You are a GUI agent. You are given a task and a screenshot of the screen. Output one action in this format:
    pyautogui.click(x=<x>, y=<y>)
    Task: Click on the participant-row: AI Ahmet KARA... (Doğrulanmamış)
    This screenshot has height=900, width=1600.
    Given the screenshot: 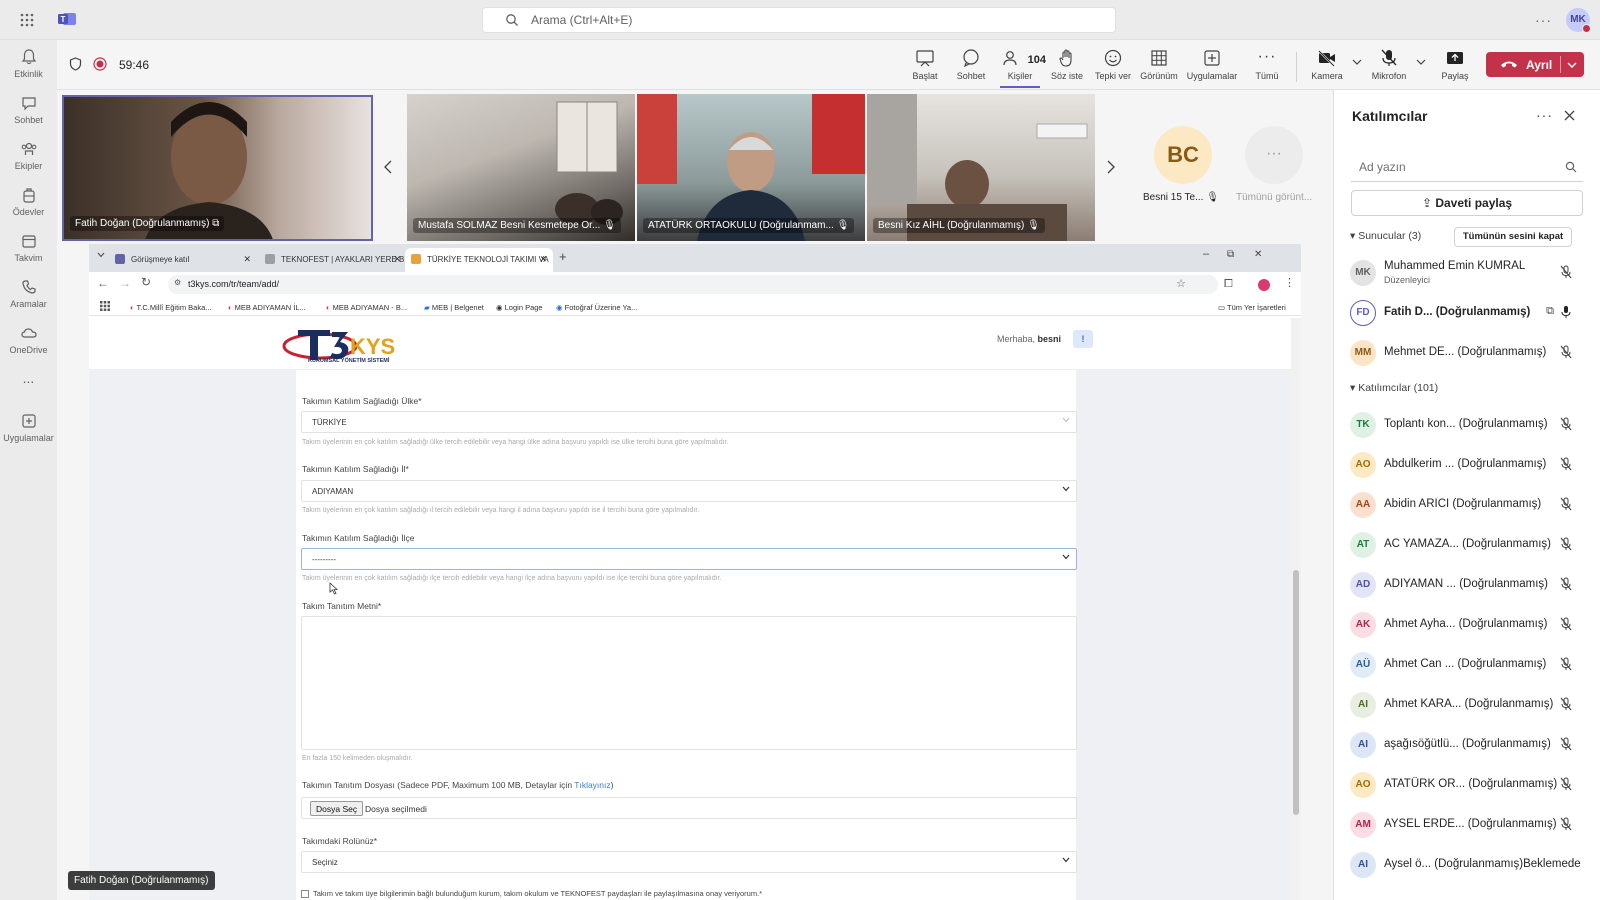 What is the action you would take?
    pyautogui.click(x=1466, y=704)
    